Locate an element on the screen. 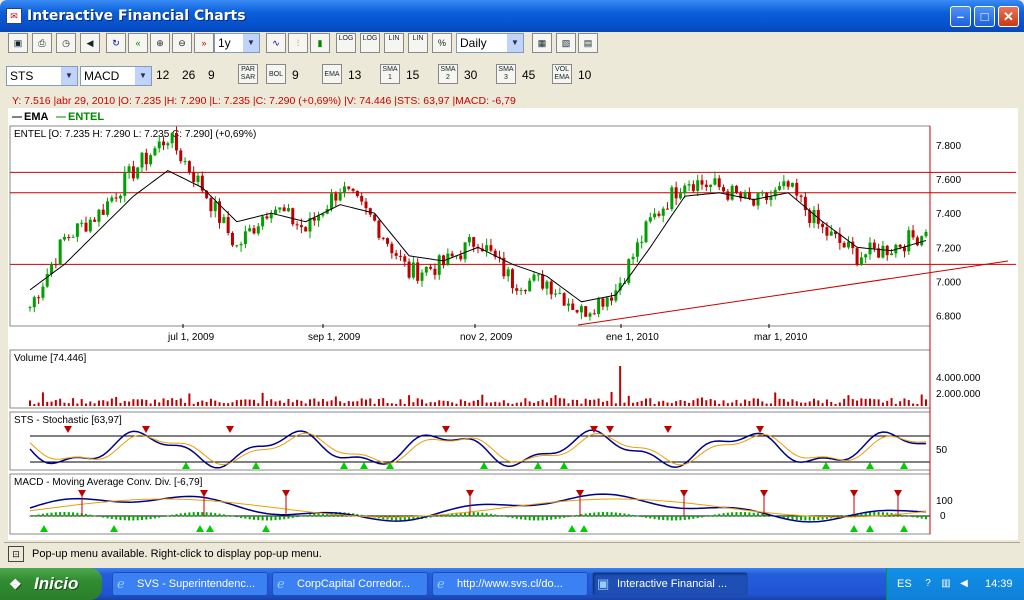 This screenshot has width=1024, height=600. sma1-value: 15 is located at coordinates (412, 75).